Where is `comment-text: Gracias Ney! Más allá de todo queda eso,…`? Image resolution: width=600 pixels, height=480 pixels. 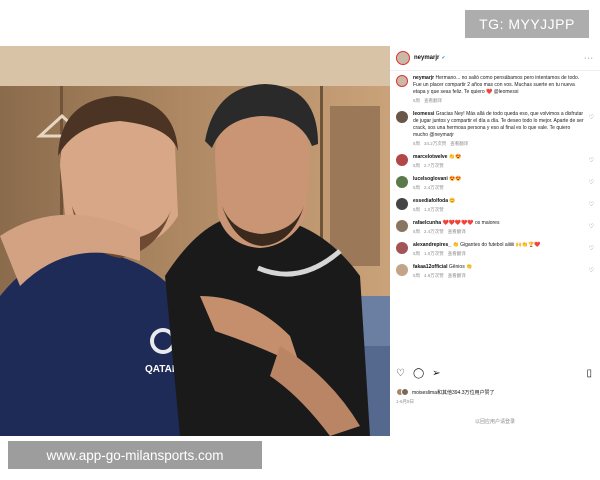
comment-text: Gracias Ney! Más allá de todo queda eso,… is located at coordinates (498, 124).